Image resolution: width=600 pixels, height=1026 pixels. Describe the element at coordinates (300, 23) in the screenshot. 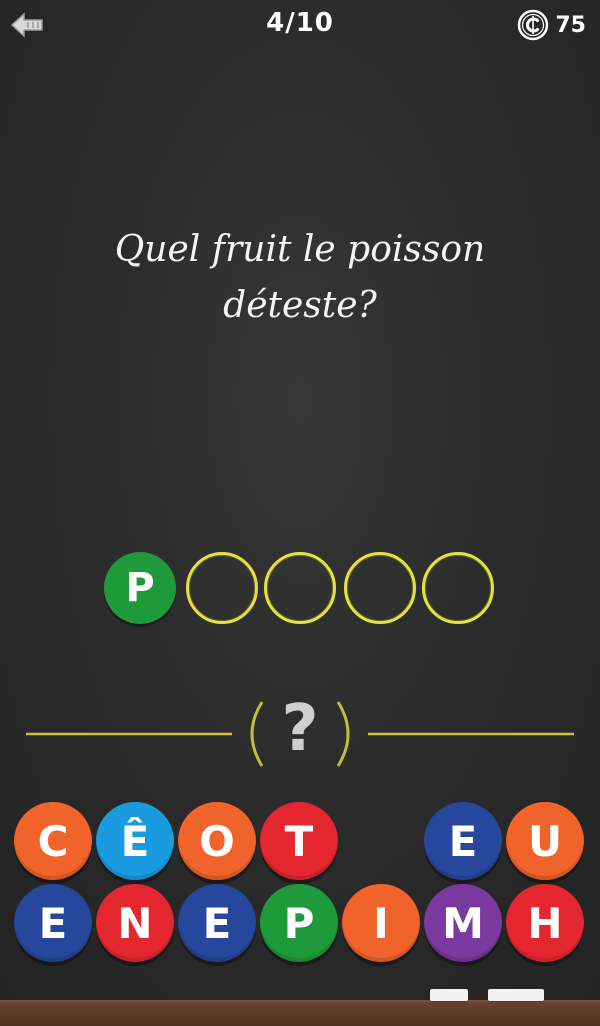

I see `level-progress: 4/10` at that location.